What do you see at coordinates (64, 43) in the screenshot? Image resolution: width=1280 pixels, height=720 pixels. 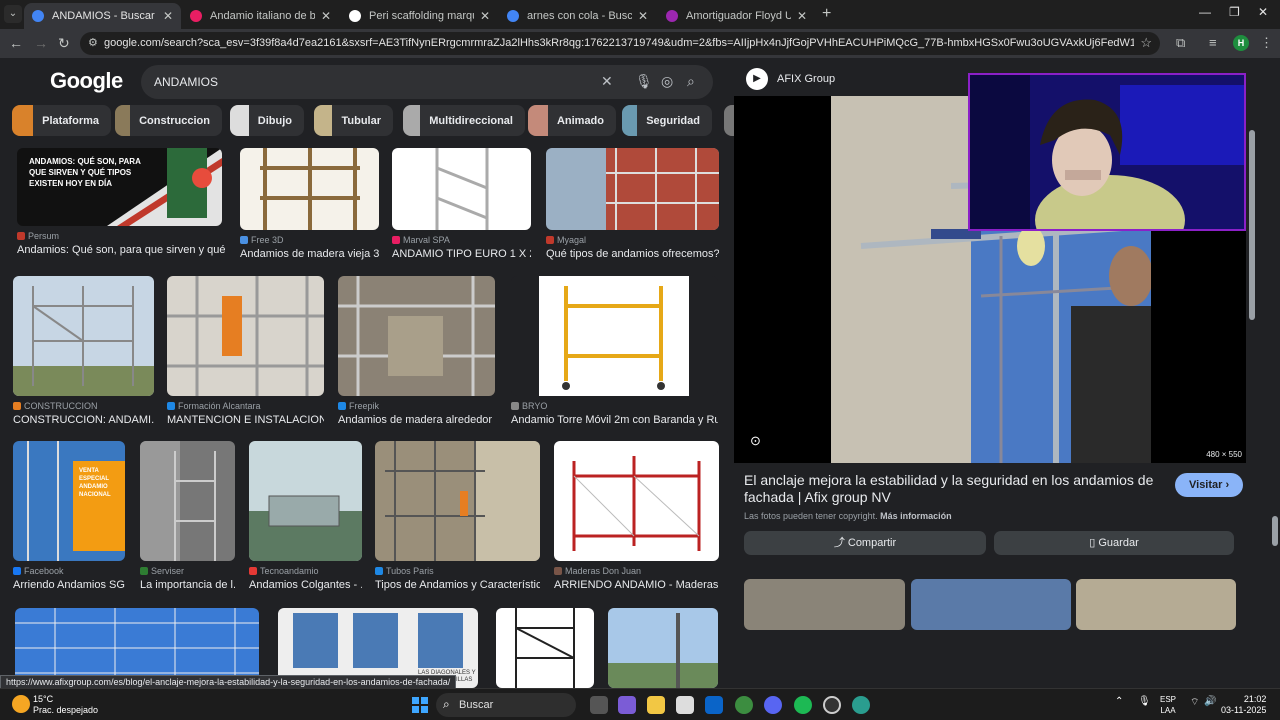 I see `reload-icon: ↻` at bounding box center [64, 43].